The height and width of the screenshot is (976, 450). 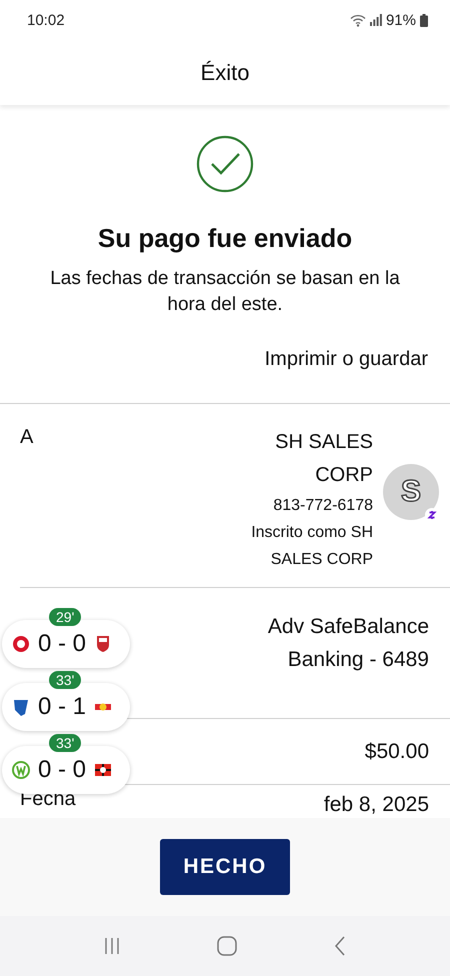 I want to click on print-save-link: Imprimir o guardar, so click(x=346, y=360).